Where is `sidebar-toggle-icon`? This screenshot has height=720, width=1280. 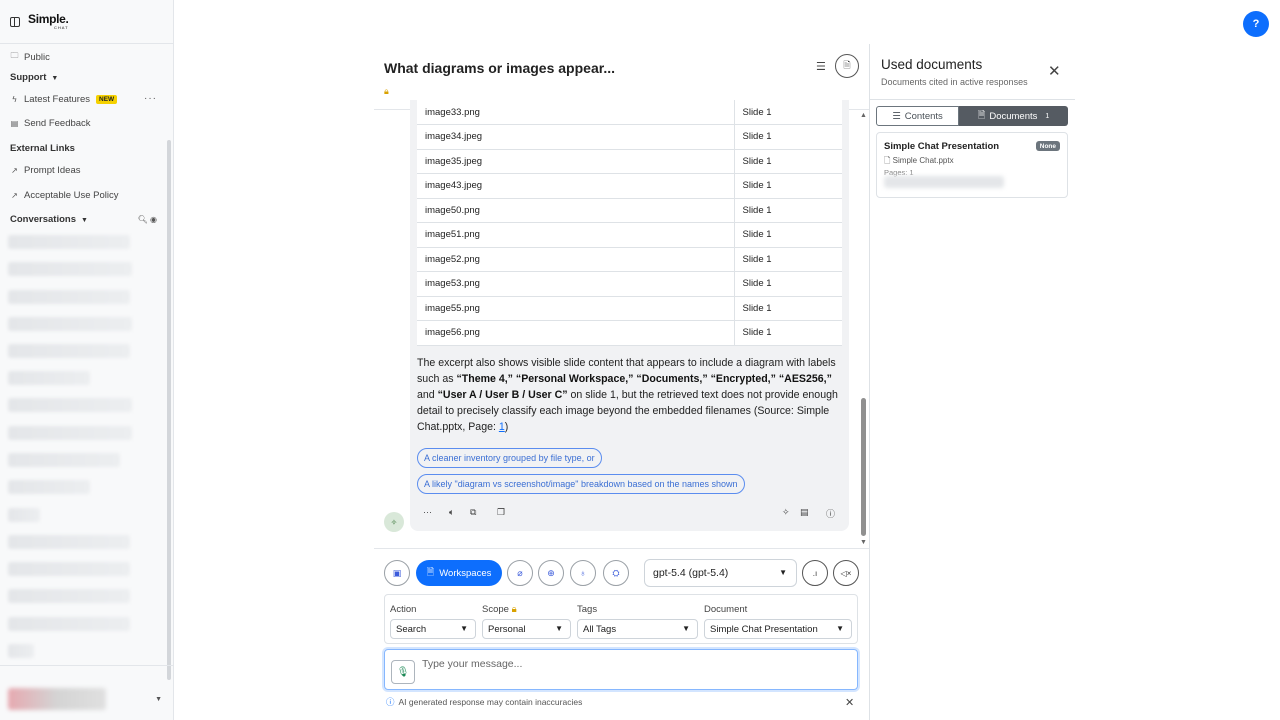
sidebar-toggle-icon is located at coordinates (15, 21).